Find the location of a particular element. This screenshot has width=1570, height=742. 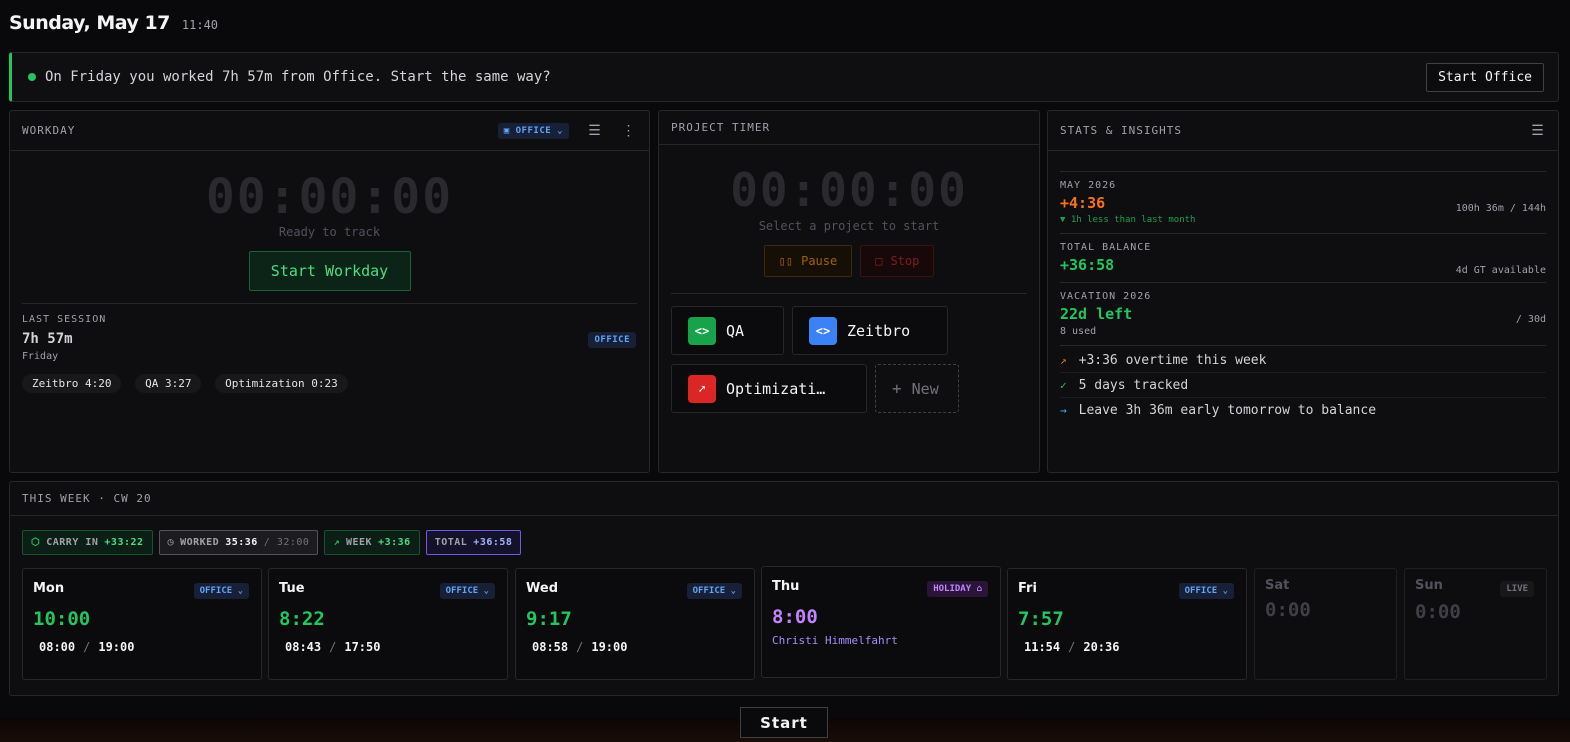

day-card-wed: Wed OFFICE ⌄ 9:17 08:58/19:00 is located at coordinates (635, 624).